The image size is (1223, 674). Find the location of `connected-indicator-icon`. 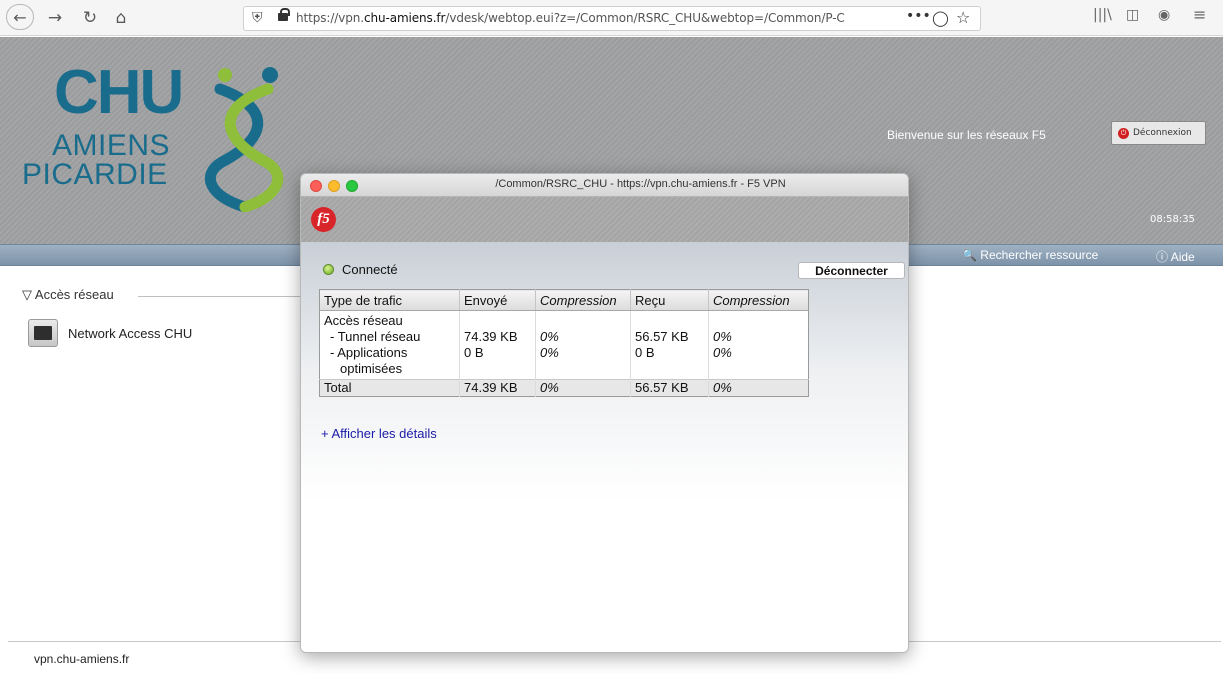

connected-indicator-icon is located at coordinates (328, 269).